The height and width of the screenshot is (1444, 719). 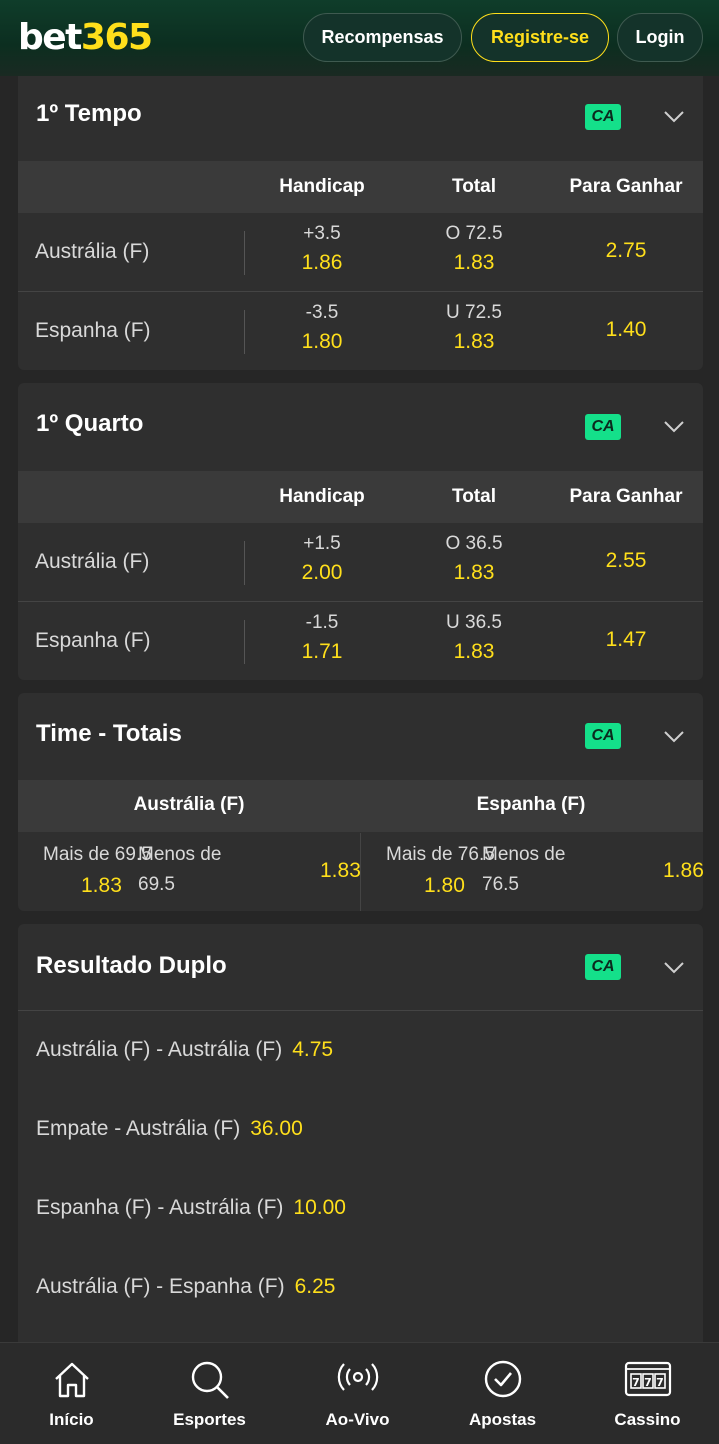 I want to click on nav-sports: Esportes, so click(x=209, y=1393).